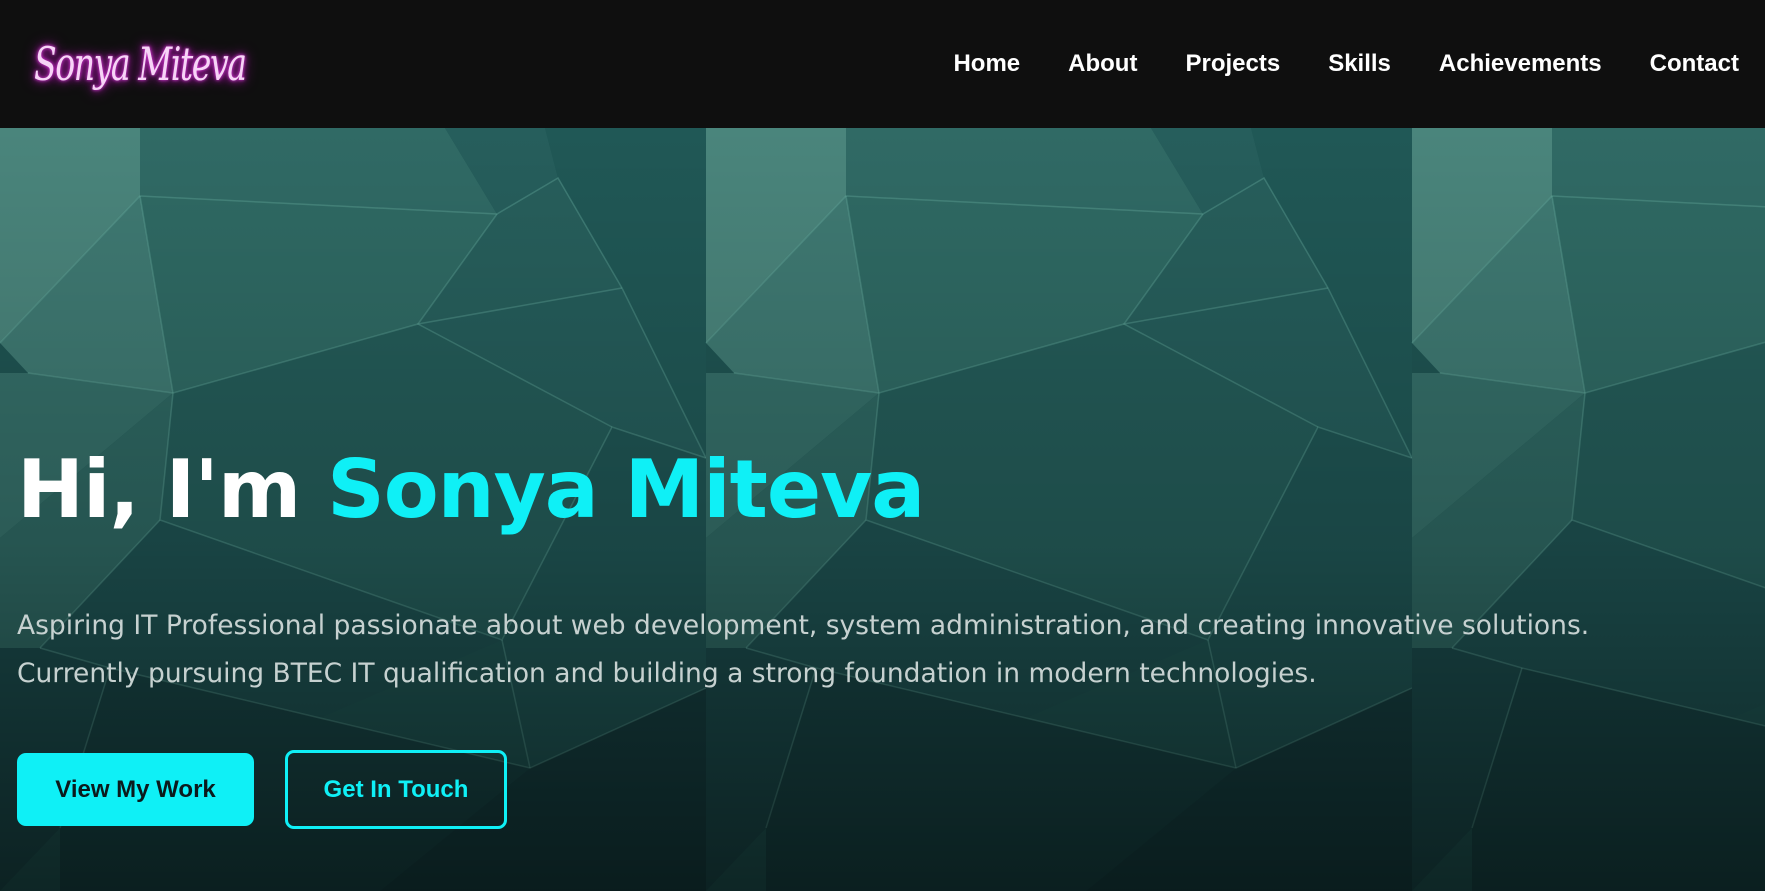 The height and width of the screenshot is (891, 1765). I want to click on view-my-work-button: View My Work, so click(135, 789).